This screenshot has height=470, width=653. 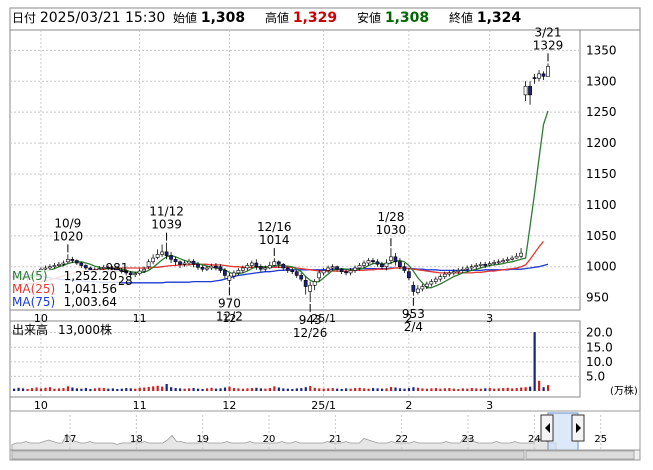 I want to click on volume-value-label: 13,000株, so click(x=85, y=329).